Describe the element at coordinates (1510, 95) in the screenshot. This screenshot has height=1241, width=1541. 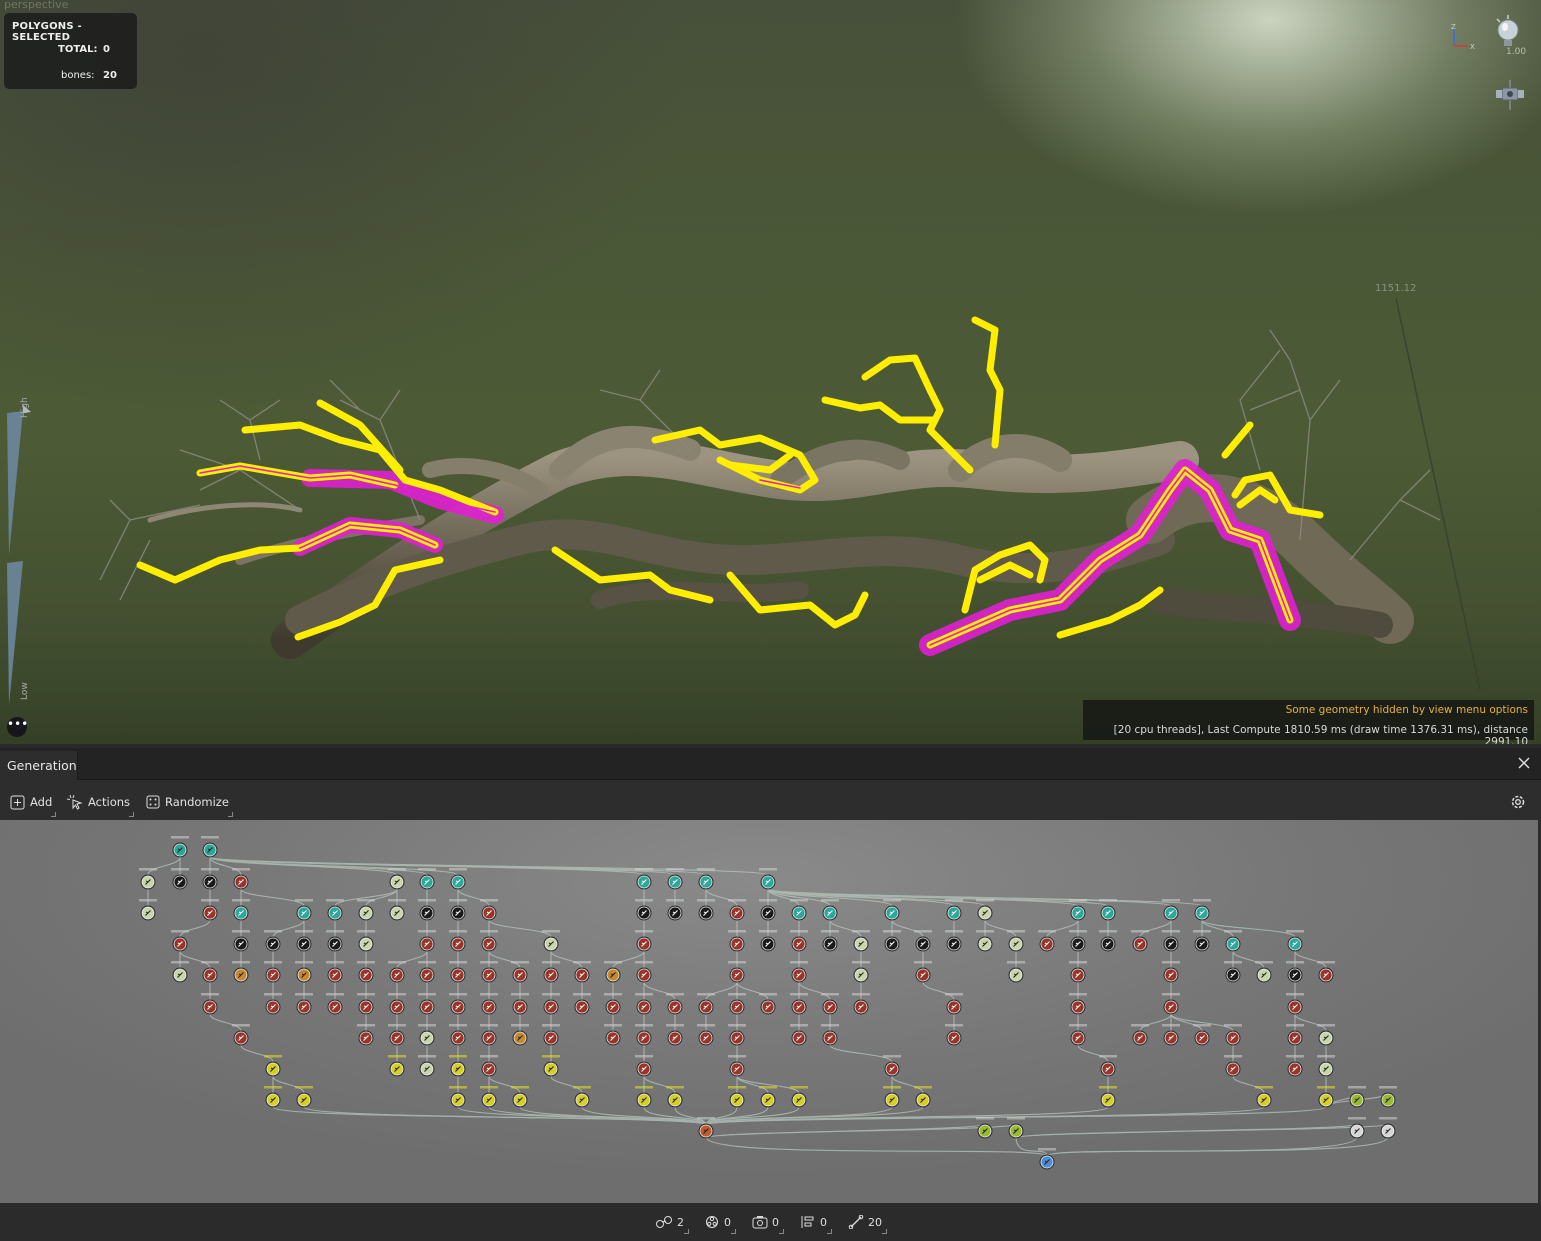
I see `camera-navigation-icon` at that location.